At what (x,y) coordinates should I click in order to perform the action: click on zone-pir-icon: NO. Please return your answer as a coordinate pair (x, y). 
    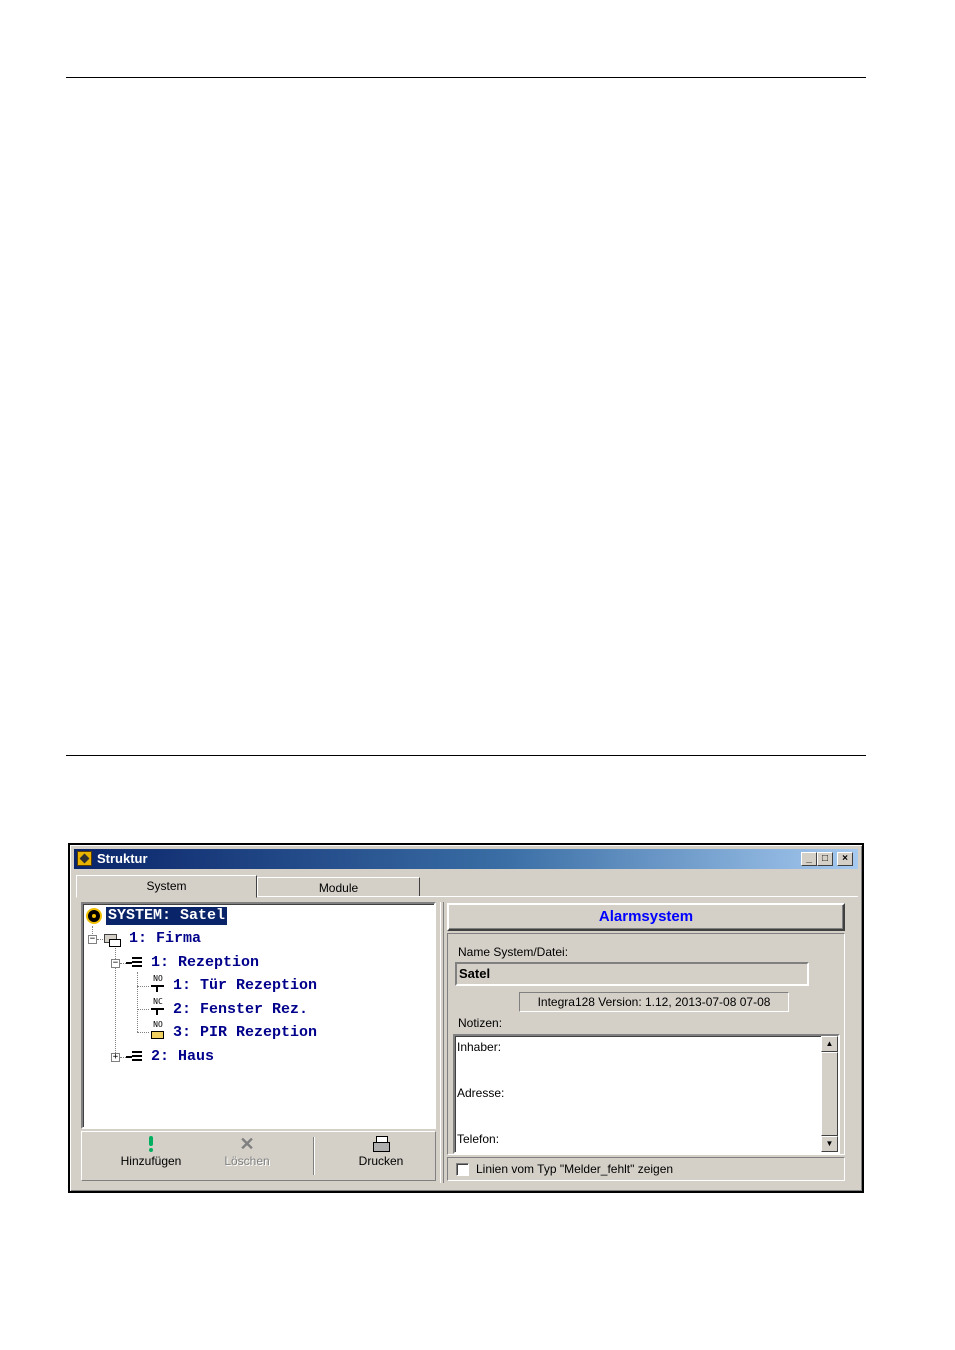
    Looking at the image, I should click on (158, 1031).